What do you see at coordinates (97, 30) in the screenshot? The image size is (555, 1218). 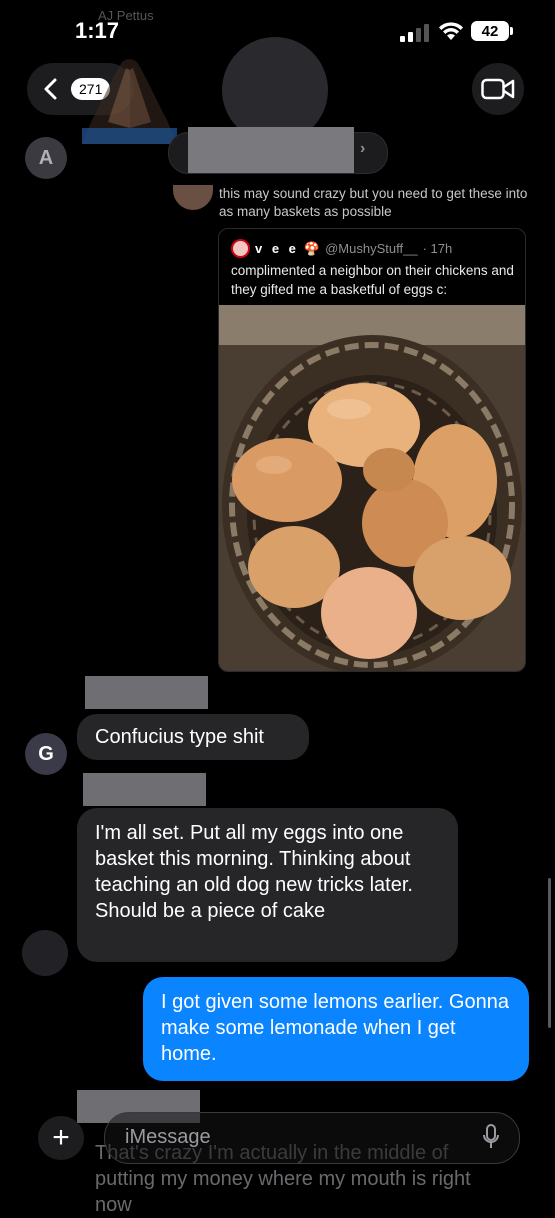 I see `status-time: 1:17` at bounding box center [97, 30].